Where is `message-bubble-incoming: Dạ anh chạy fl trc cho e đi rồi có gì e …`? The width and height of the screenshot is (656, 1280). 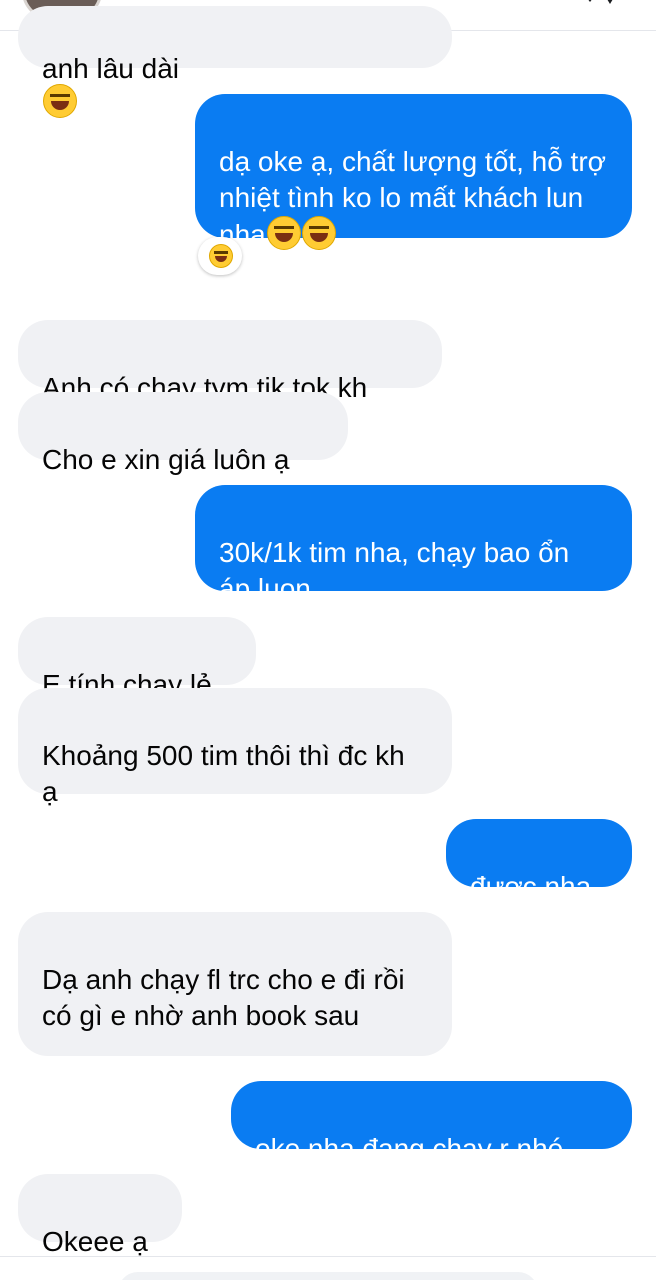
message-bubble-incoming: Dạ anh chạy fl trc cho e đi rồi có gì e … is located at coordinates (235, 984).